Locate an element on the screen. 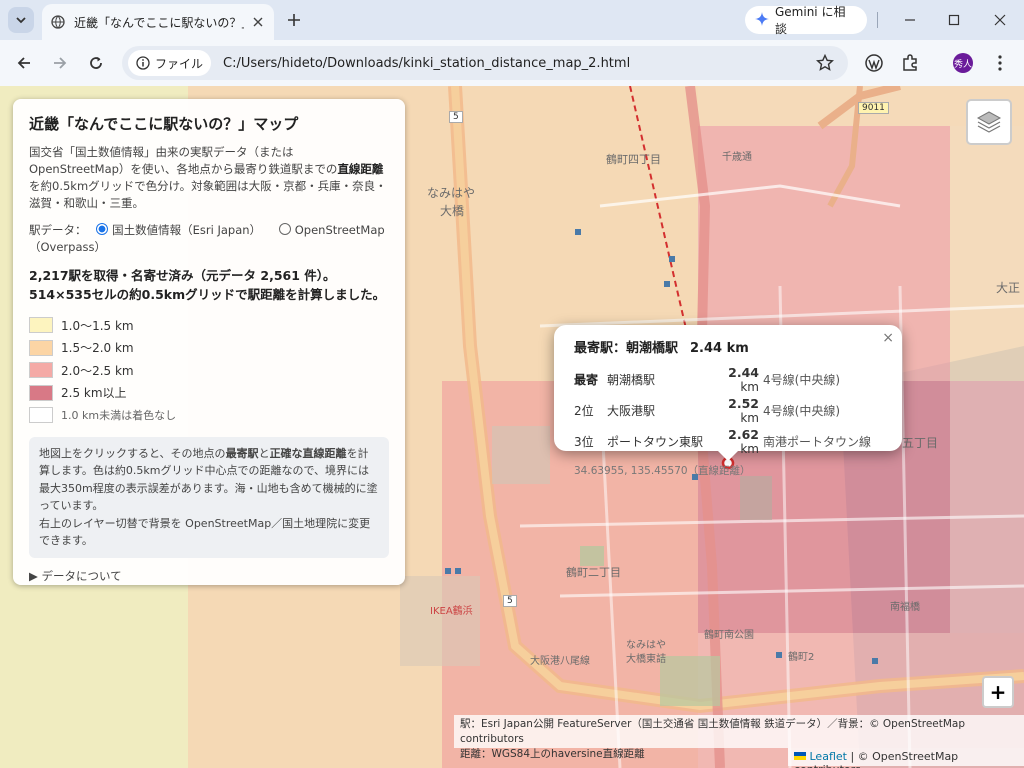 The height and width of the screenshot is (768, 1024). browser-tab-bar: 近畿「なんでここに駅ないの？」マップ Gemini に相談 is located at coordinates (512, 20).